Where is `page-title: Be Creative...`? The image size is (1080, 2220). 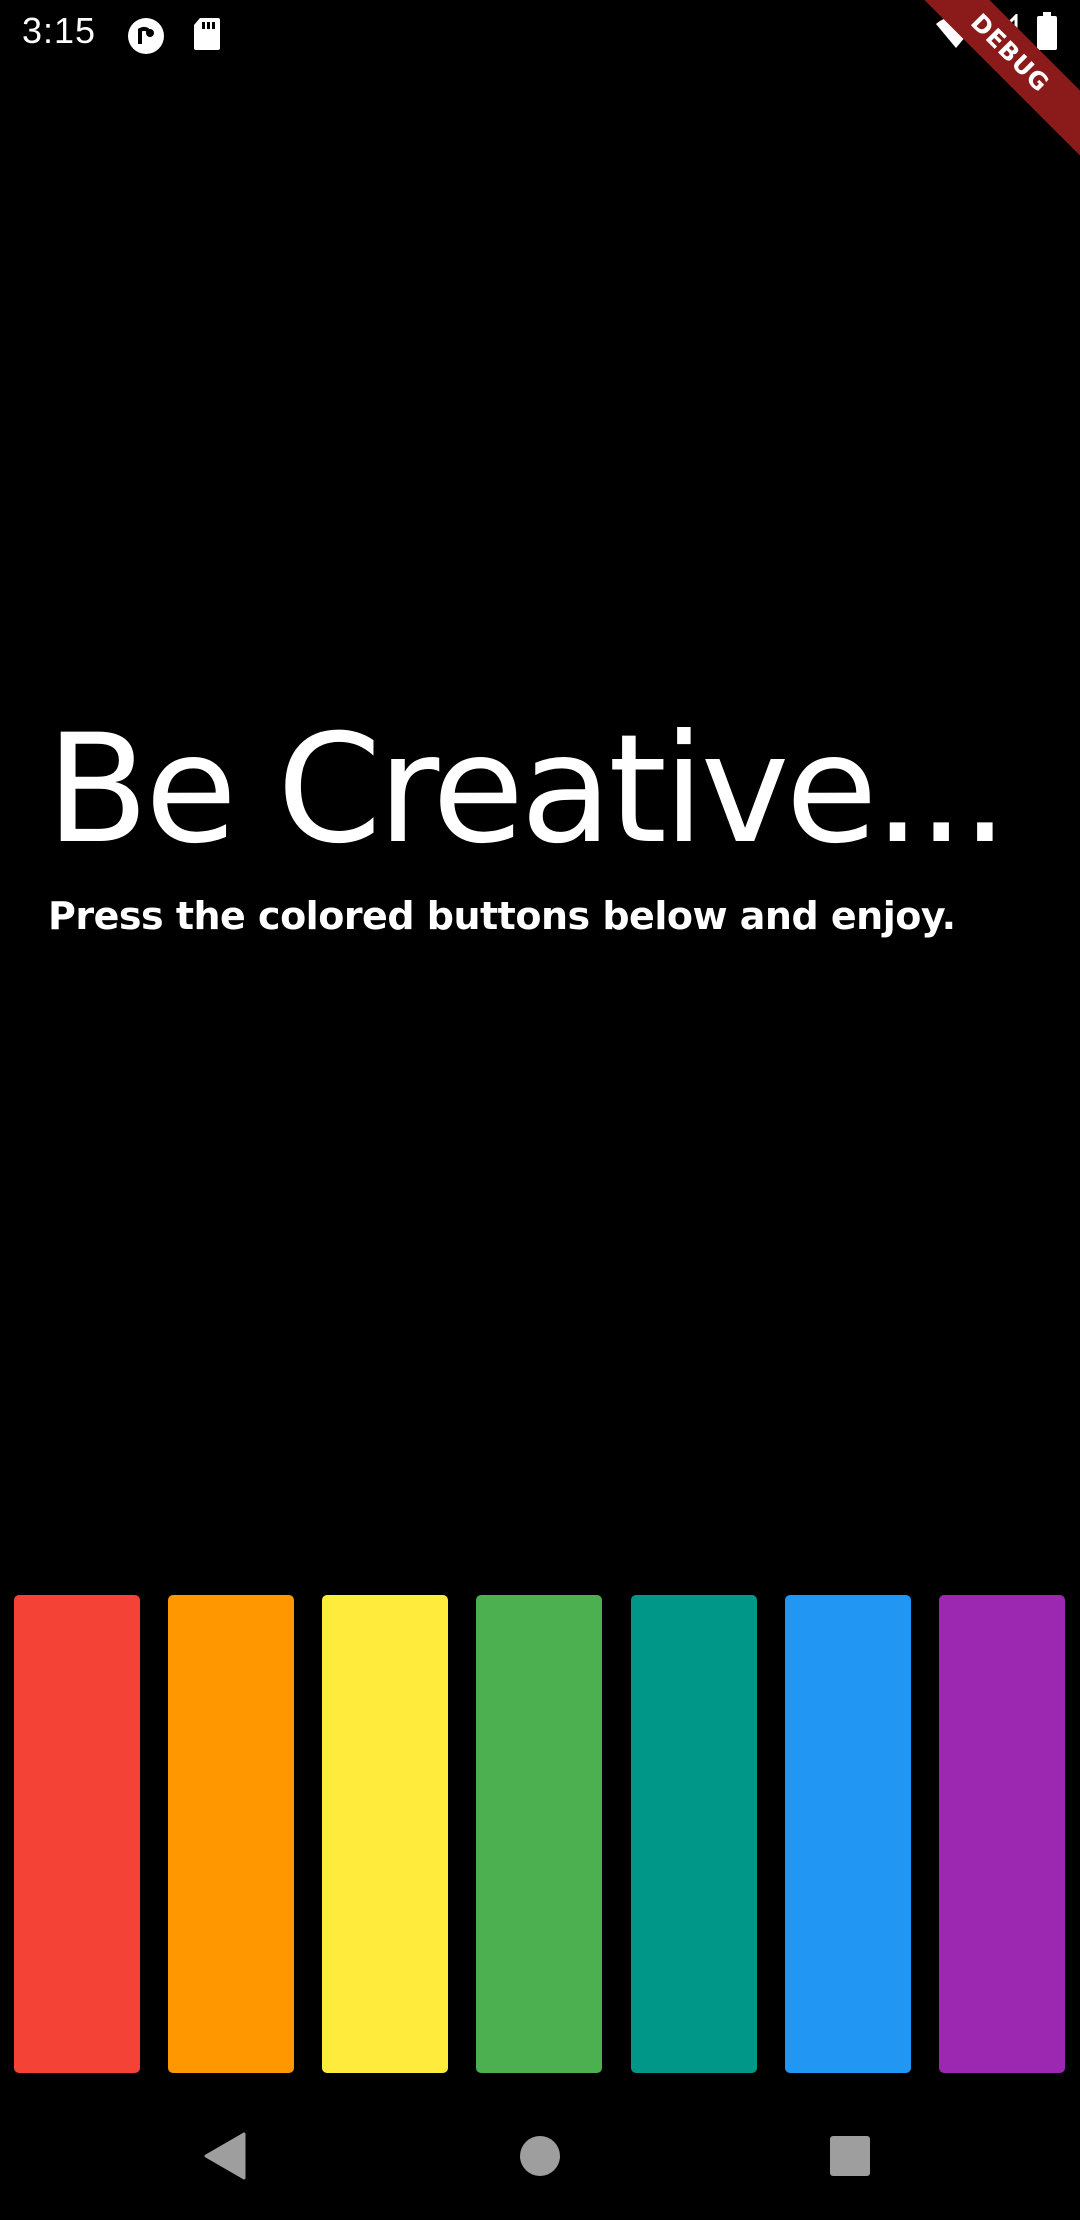 page-title: Be Creative... is located at coordinates (527, 790).